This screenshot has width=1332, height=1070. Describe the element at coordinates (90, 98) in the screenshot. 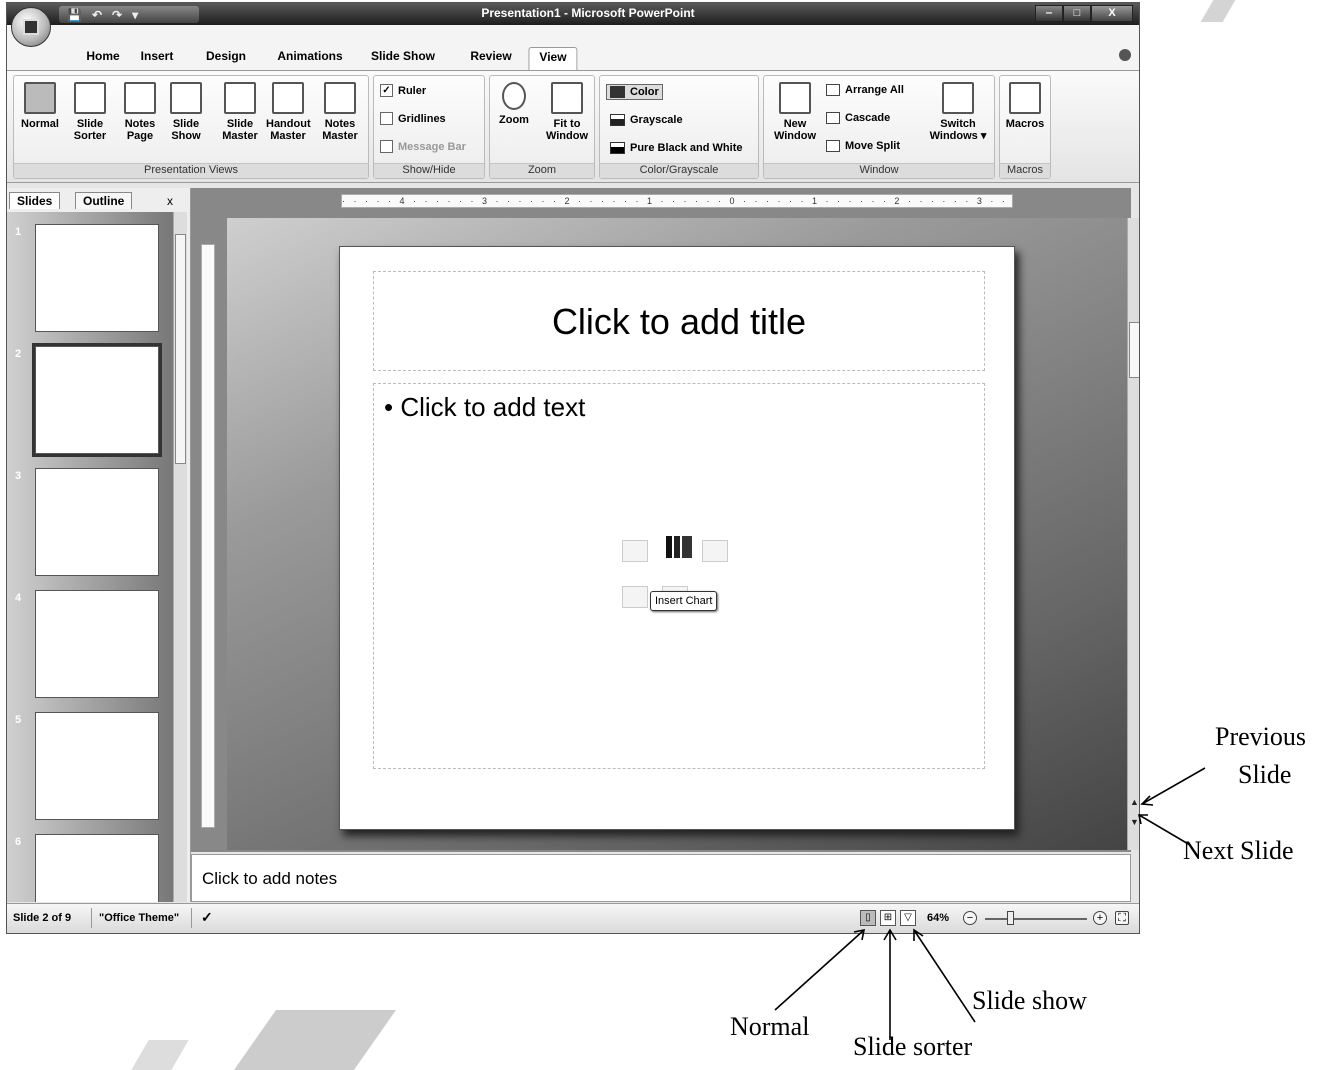

I see `slide-sorter-icon` at that location.